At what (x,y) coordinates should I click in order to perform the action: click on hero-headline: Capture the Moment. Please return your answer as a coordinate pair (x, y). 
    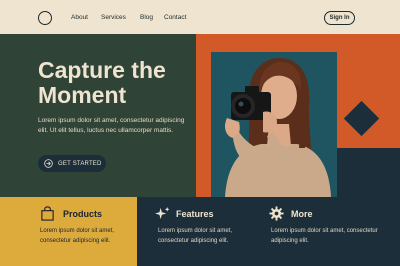
    Looking at the image, I should click on (113, 83).